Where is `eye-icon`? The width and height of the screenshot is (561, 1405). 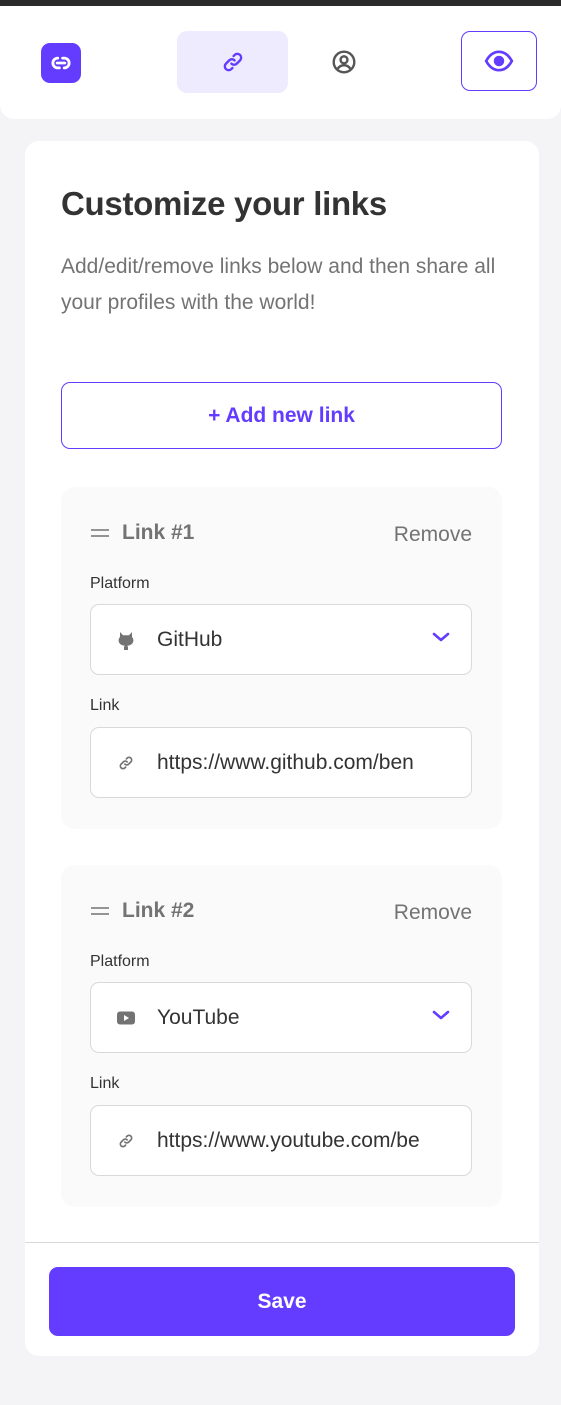
eye-icon is located at coordinates (499, 61).